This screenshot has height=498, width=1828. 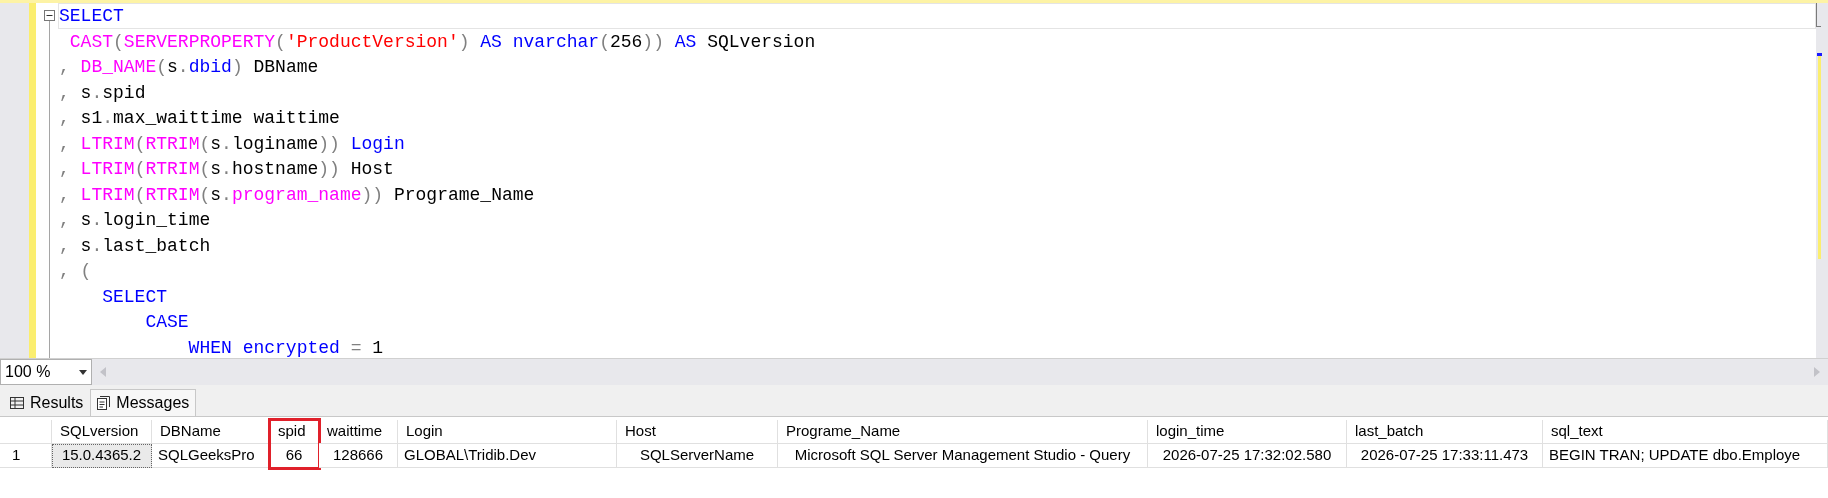 What do you see at coordinates (189, 67) in the screenshot?
I see `code-line: , DB_NAME(s.dbid) DBName` at bounding box center [189, 67].